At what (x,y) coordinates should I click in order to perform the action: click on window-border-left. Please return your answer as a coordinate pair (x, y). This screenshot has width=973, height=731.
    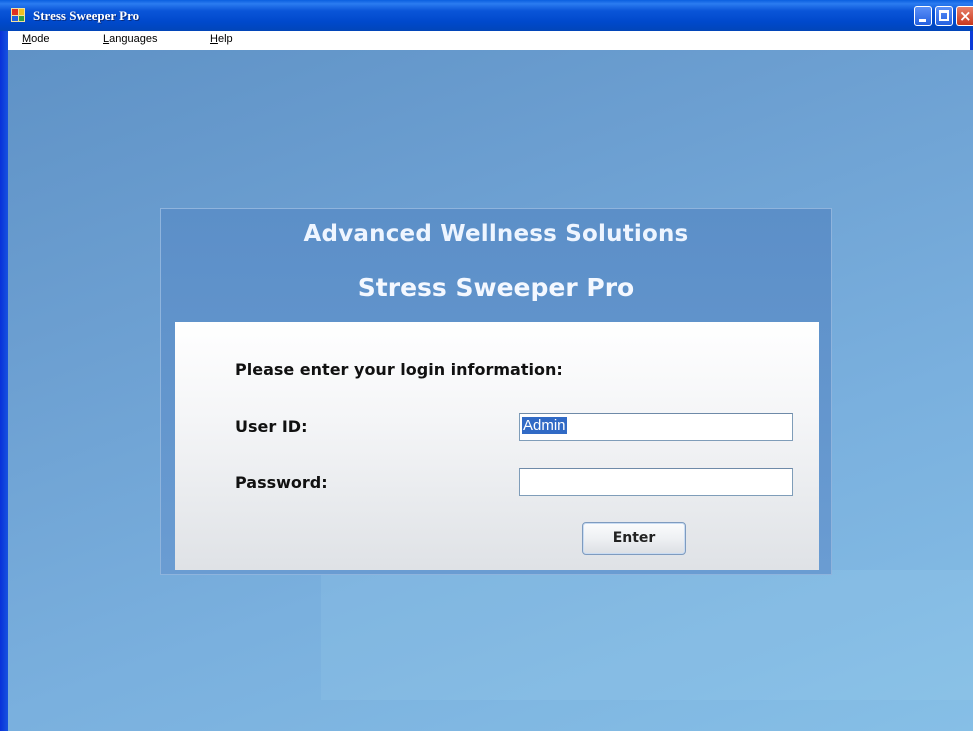
    Looking at the image, I should click on (4, 381).